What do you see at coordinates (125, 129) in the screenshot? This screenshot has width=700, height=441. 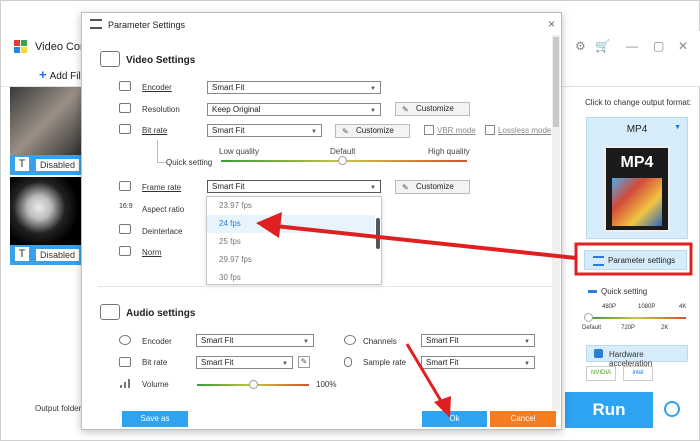 I see `bitrate-icon` at bounding box center [125, 129].